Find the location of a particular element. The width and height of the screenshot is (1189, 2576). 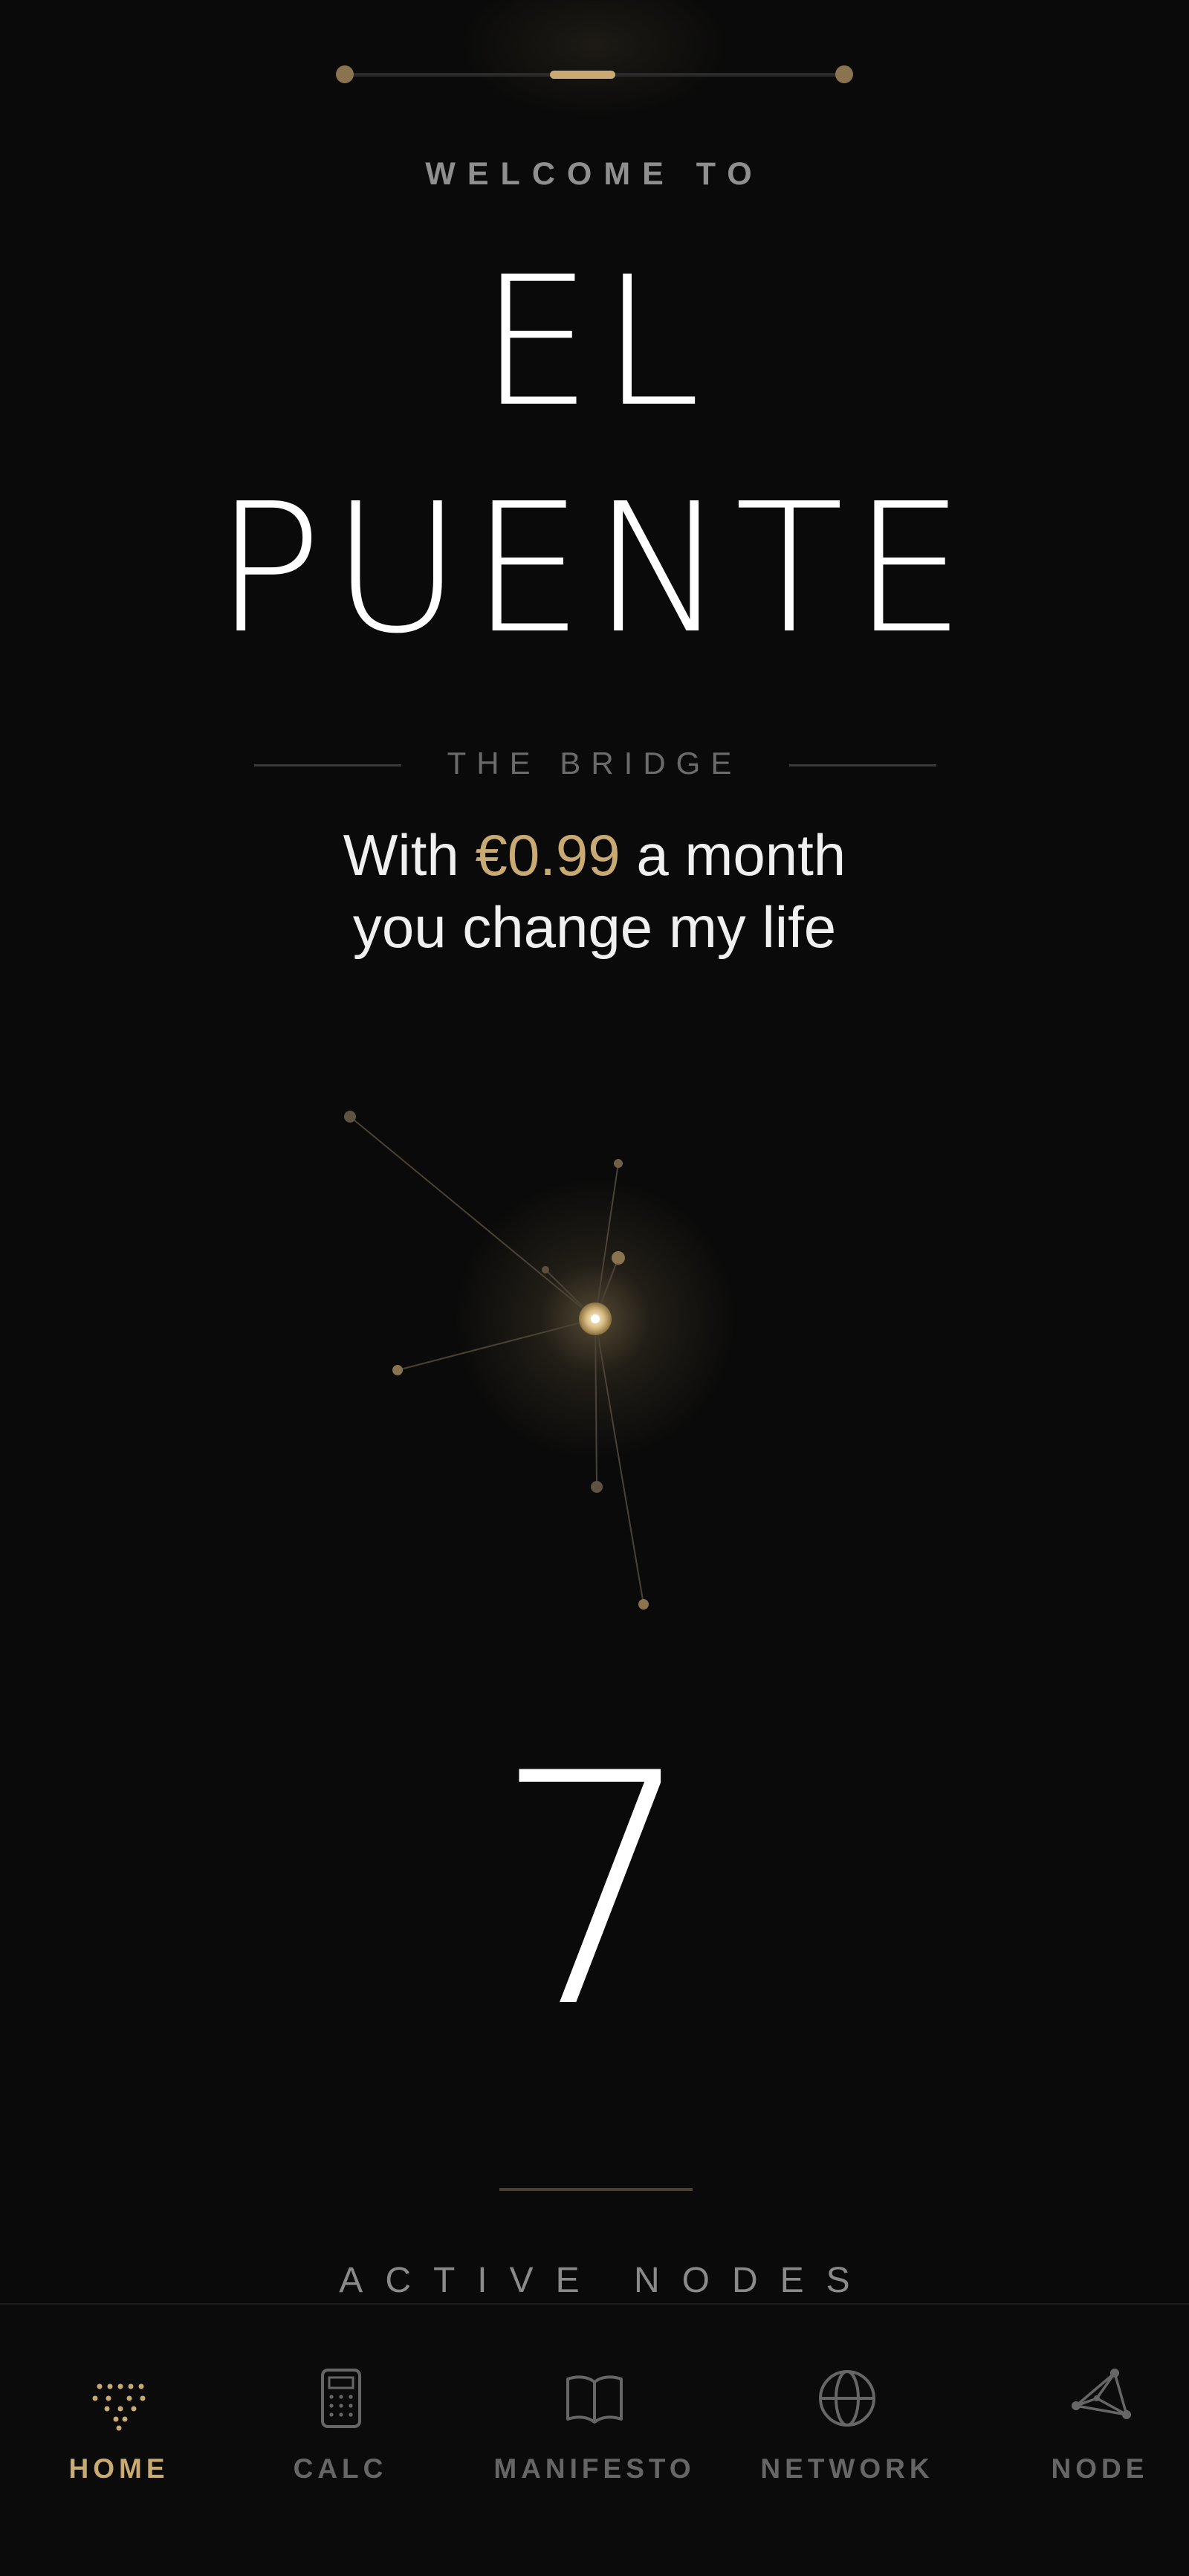

tab-calc: CALC is located at coordinates (340, 2394).